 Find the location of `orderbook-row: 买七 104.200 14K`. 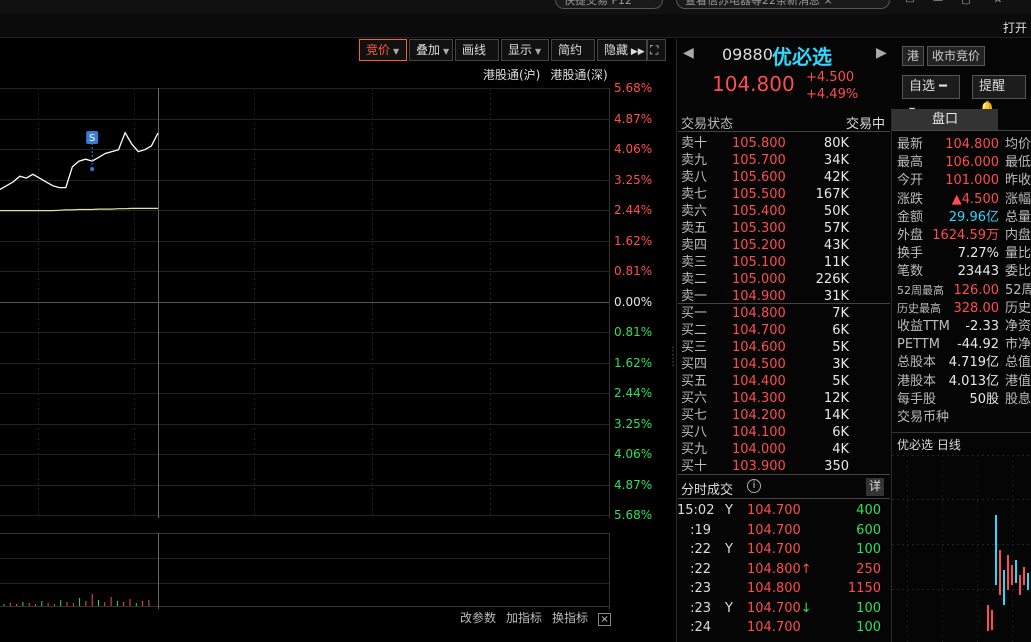

orderbook-row: 买七 104.200 14K is located at coordinates (784, 415).